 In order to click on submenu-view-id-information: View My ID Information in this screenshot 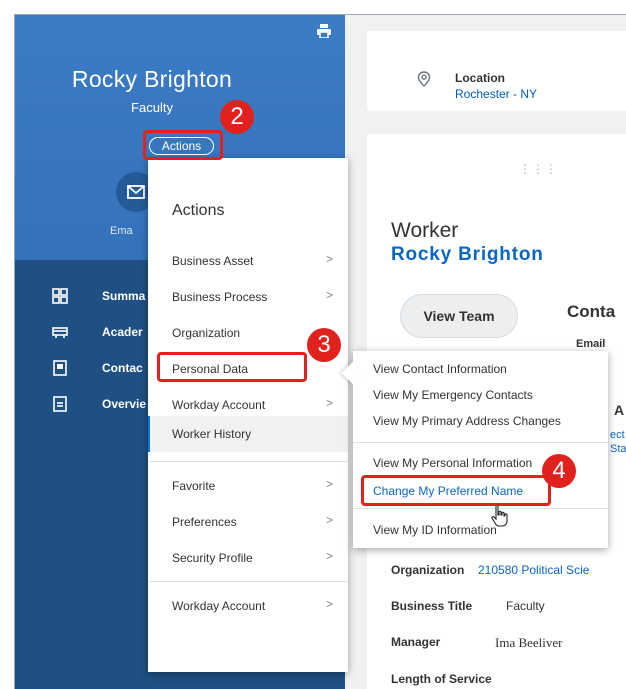, I will do `click(435, 530)`.